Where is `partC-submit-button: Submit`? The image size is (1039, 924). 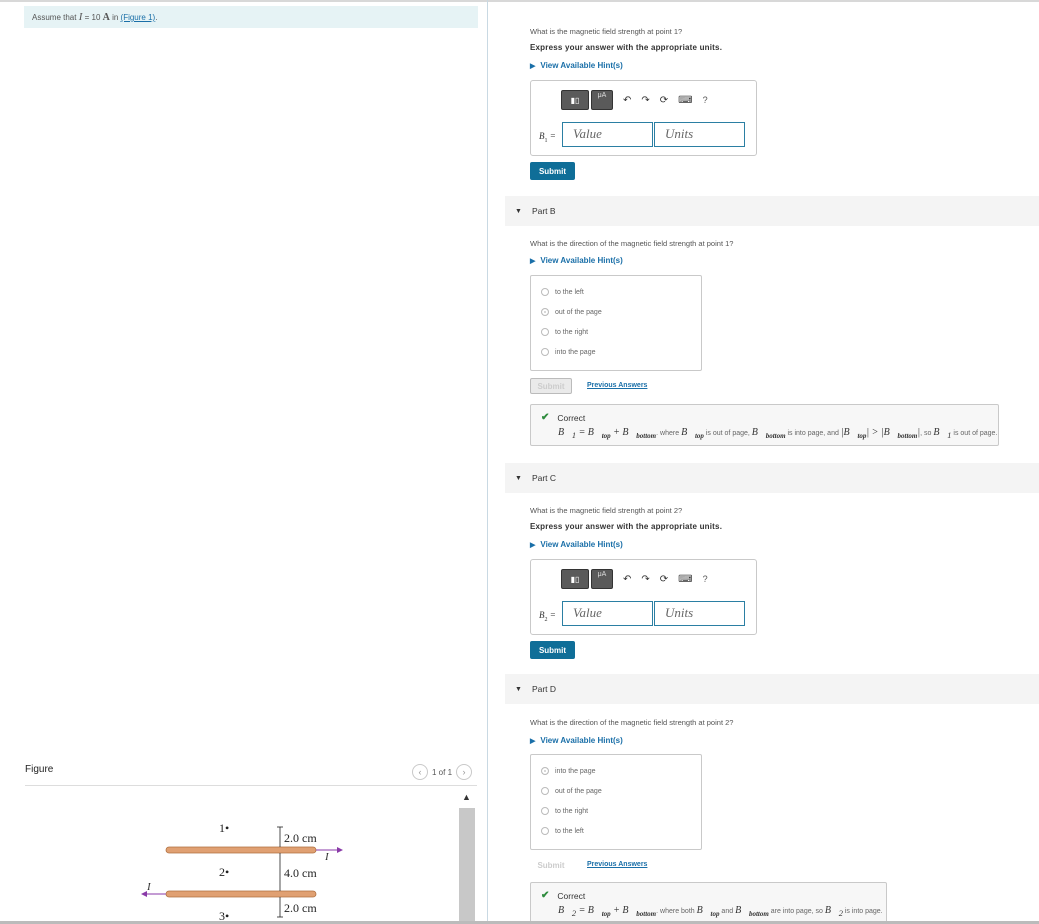 partC-submit-button: Submit is located at coordinates (552, 650).